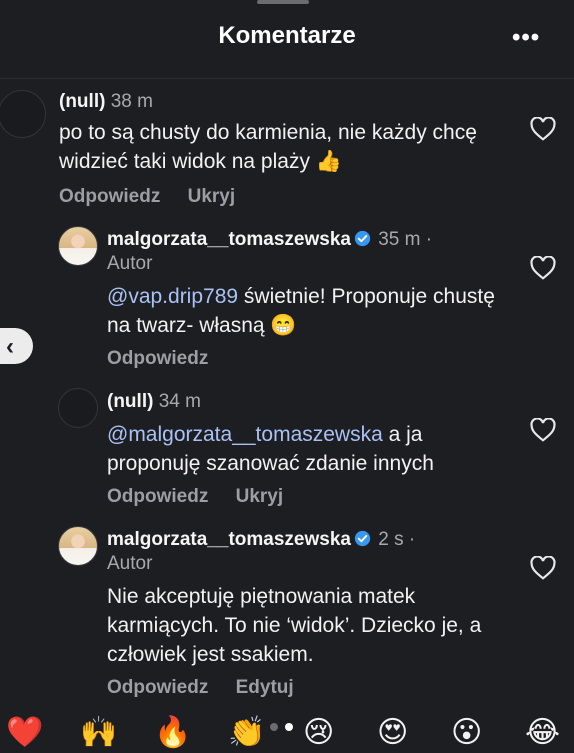 The height and width of the screenshot is (753, 574). What do you see at coordinates (466, 733) in the screenshot?
I see `reaction-surprised: 😮` at bounding box center [466, 733].